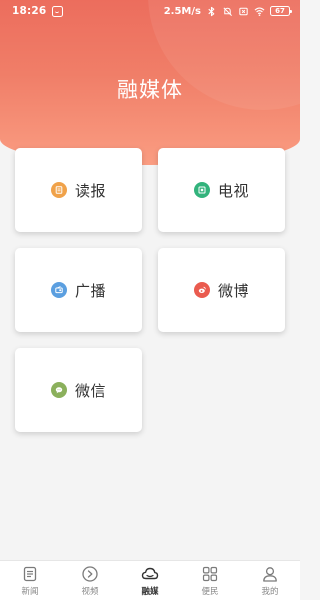 The image size is (320, 600). What do you see at coordinates (210, 591) in the screenshot?
I see `nav-label: 便民` at bounding box center [210, 591].